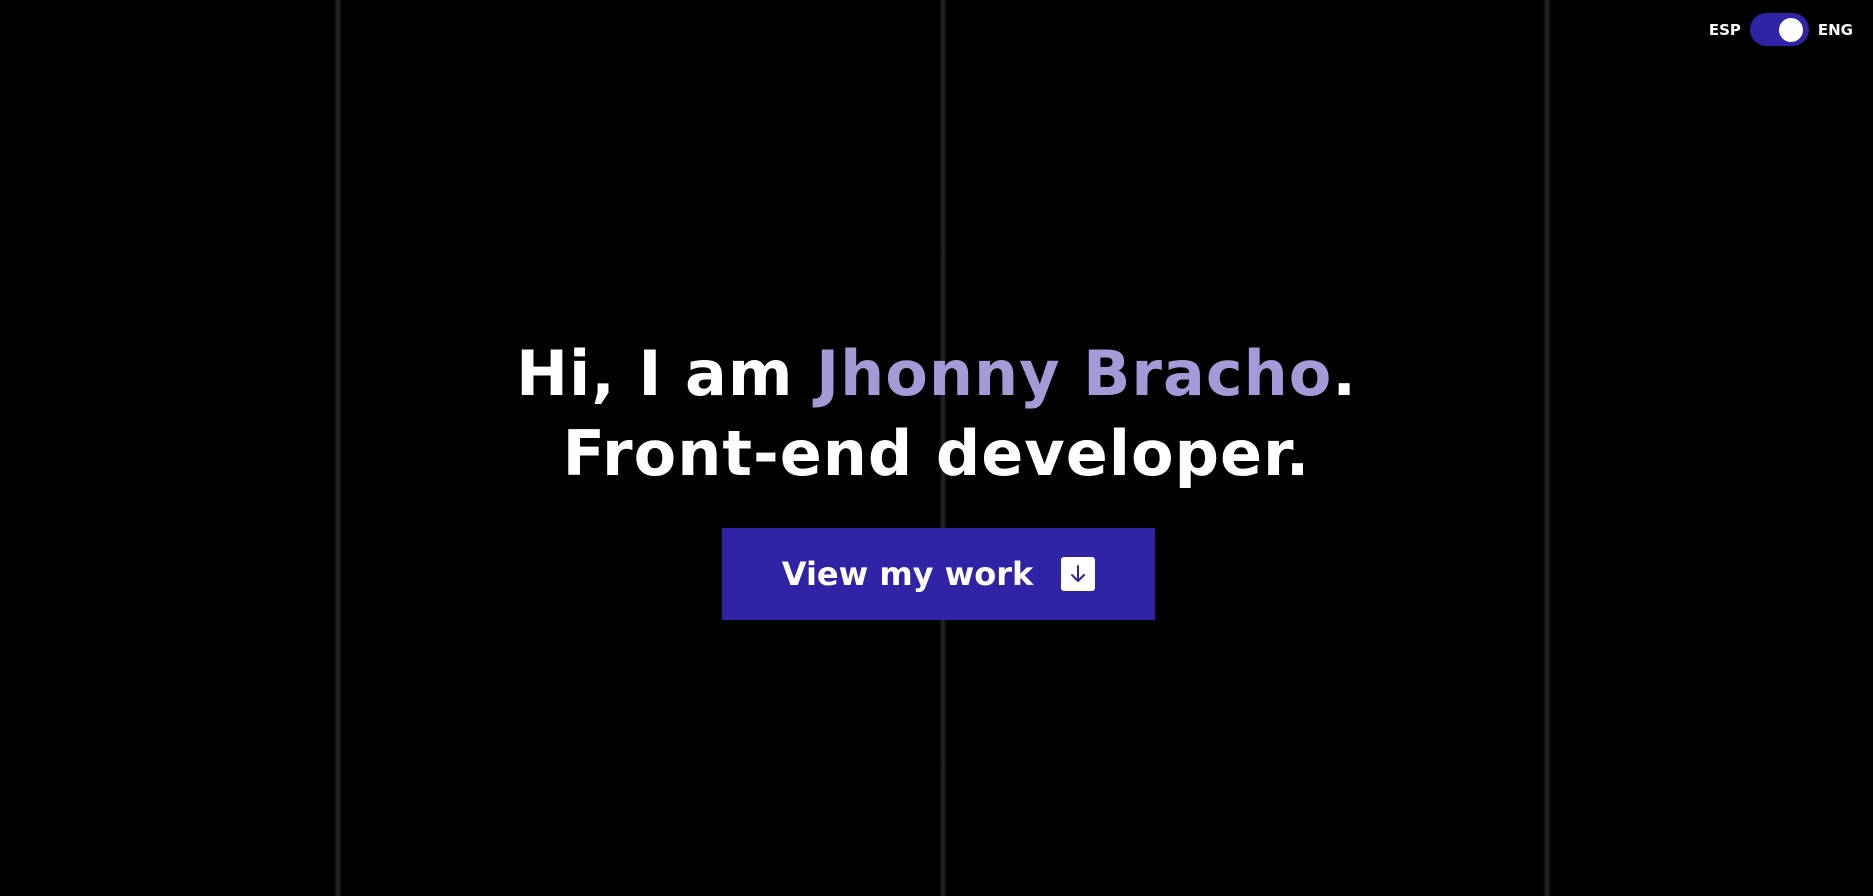 This screenshot has height=896, width=1873. Describe the element at coordinates (907, 574) in the screenshot. I see `view-my-work-label: View my work` at that location.